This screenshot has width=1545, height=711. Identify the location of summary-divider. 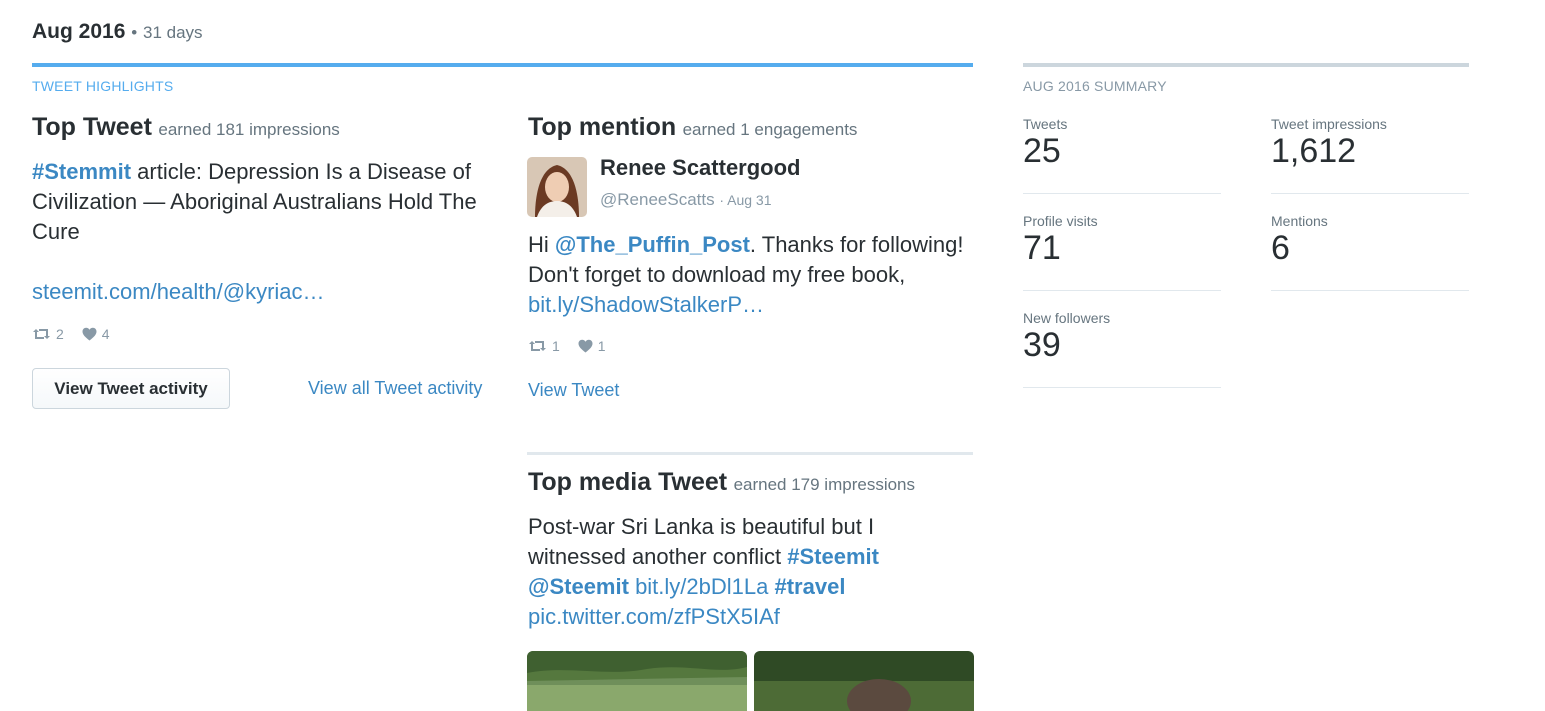
(1246, 65).